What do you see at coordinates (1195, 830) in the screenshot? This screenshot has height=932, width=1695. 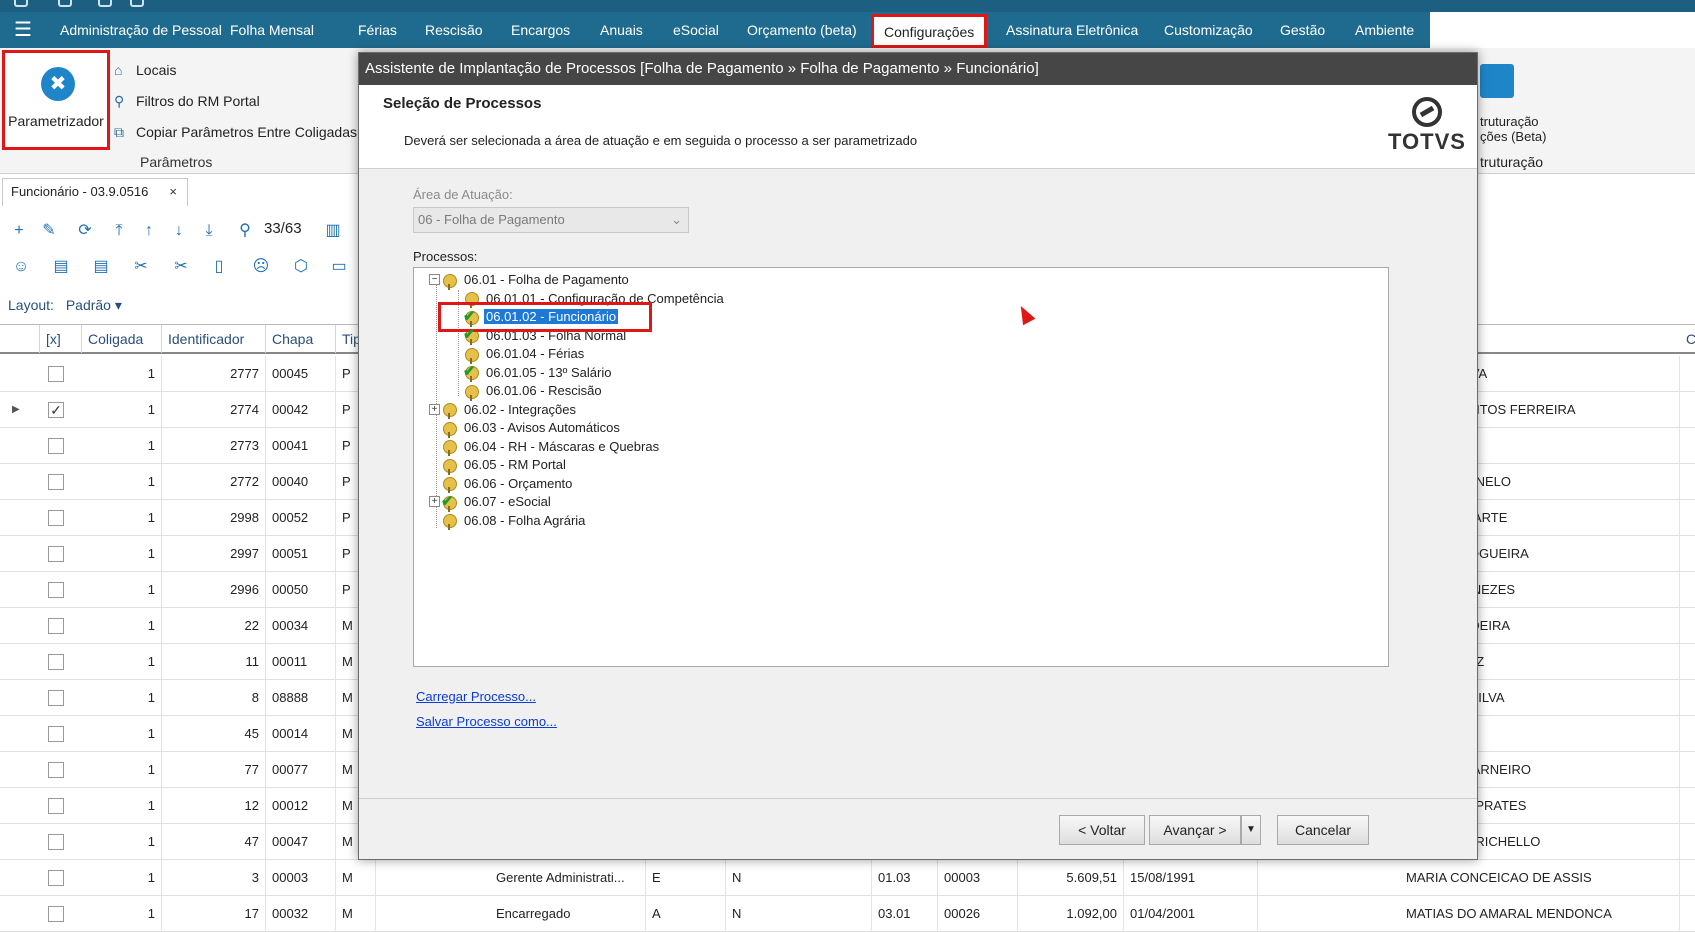 I see `next-button: Avançar >` at bounding box center [1195, 830].